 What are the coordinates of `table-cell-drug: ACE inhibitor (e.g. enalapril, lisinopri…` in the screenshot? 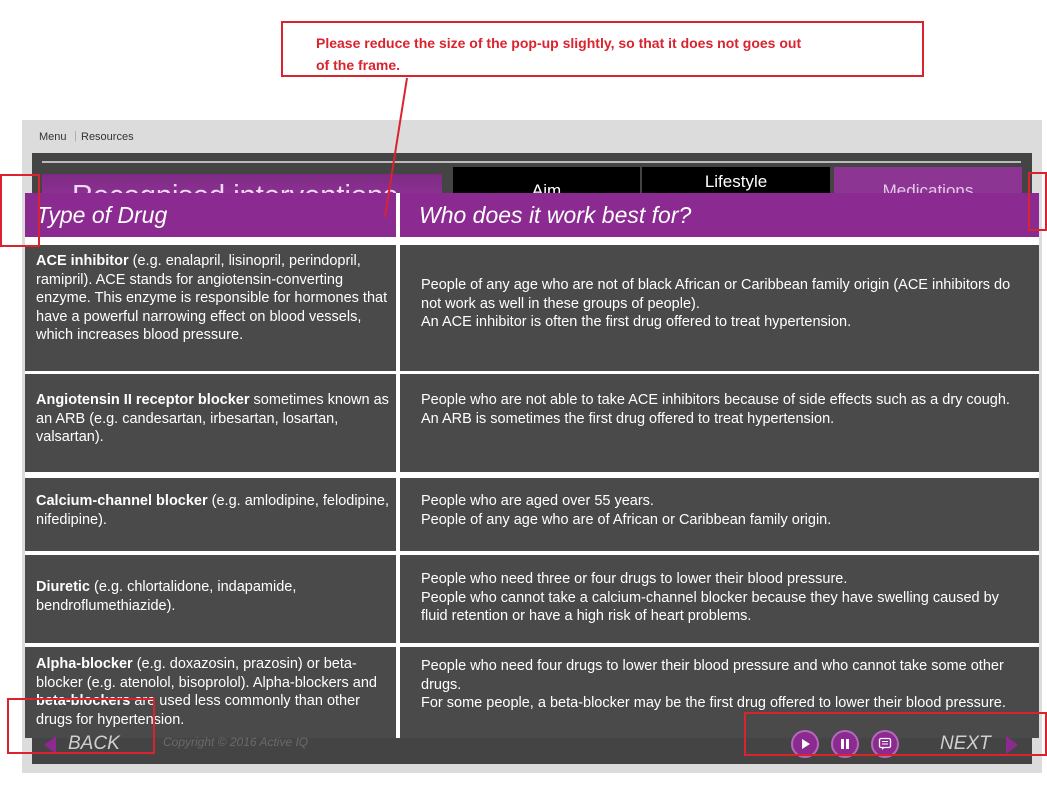 It's located at (210, 308).